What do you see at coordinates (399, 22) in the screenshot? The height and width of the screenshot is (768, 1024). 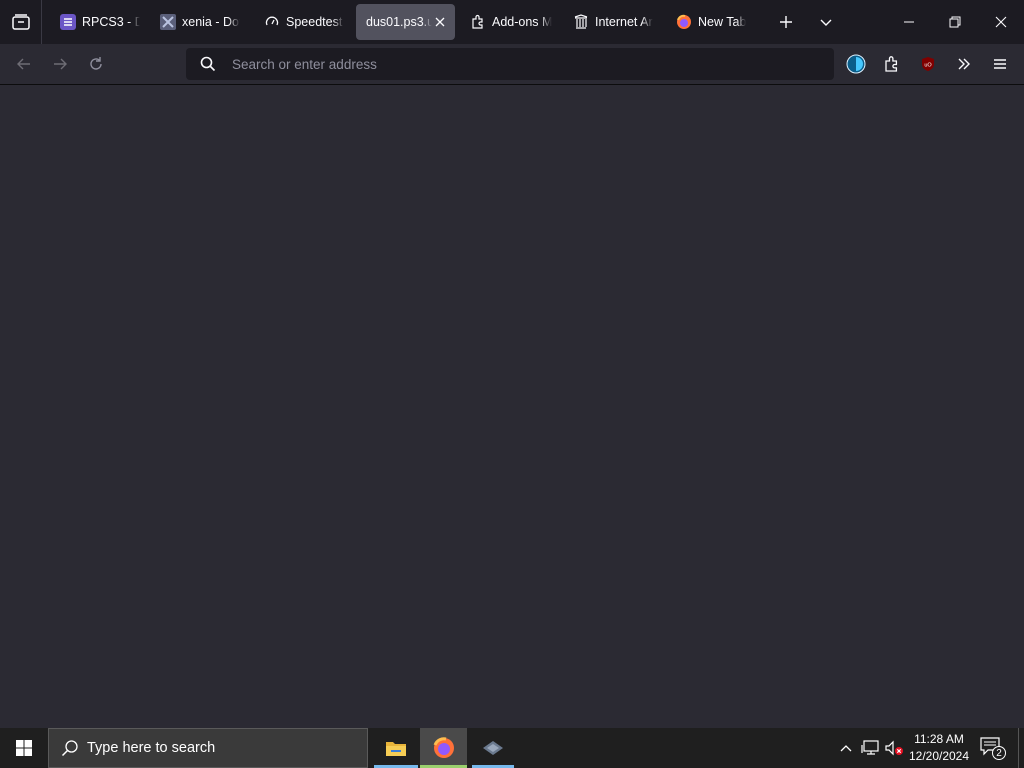 I see `tab-title: dus01.ps3.update` at bounding box center [399, 22].